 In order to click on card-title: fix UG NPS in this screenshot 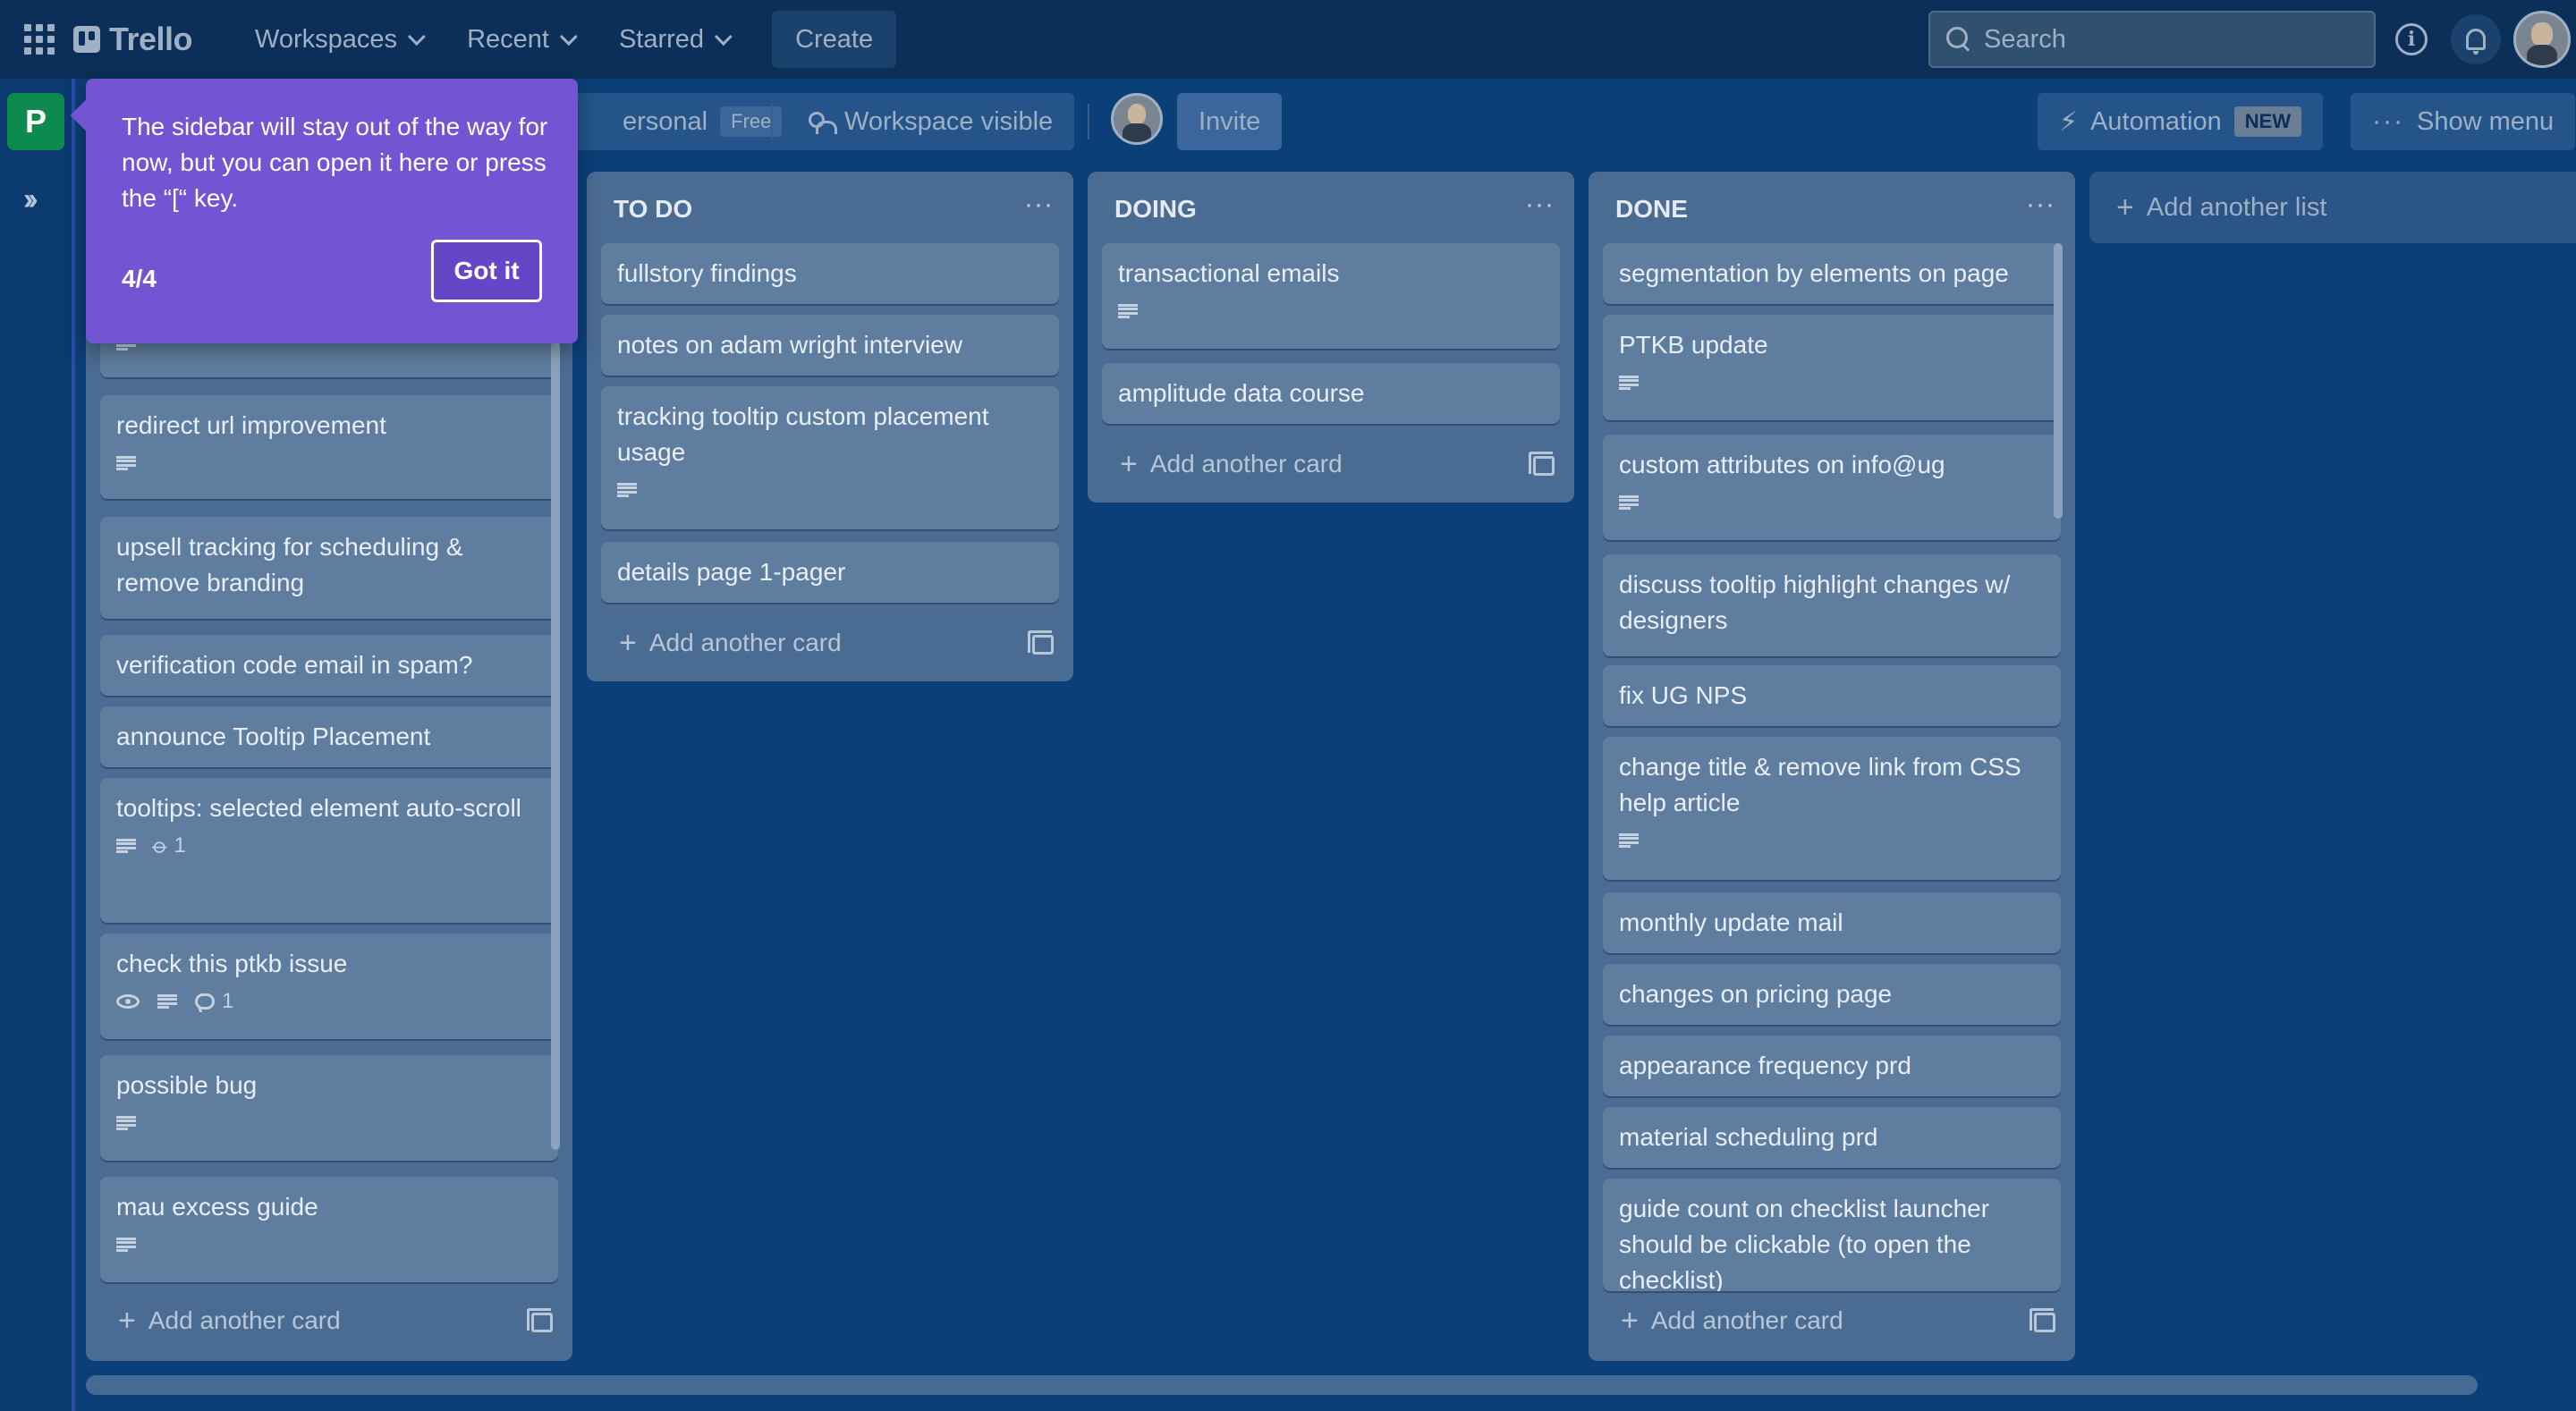, I will do `click(1683, 695)`.